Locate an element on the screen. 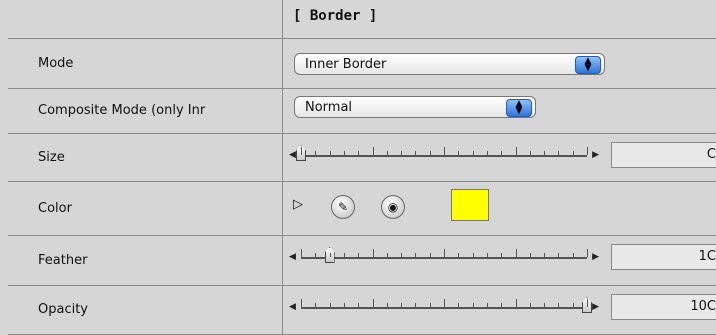 This screenshot has width=716, height=335. mode-popup: Inner Border ▲ ▼ is located at coordinates (449, 64).